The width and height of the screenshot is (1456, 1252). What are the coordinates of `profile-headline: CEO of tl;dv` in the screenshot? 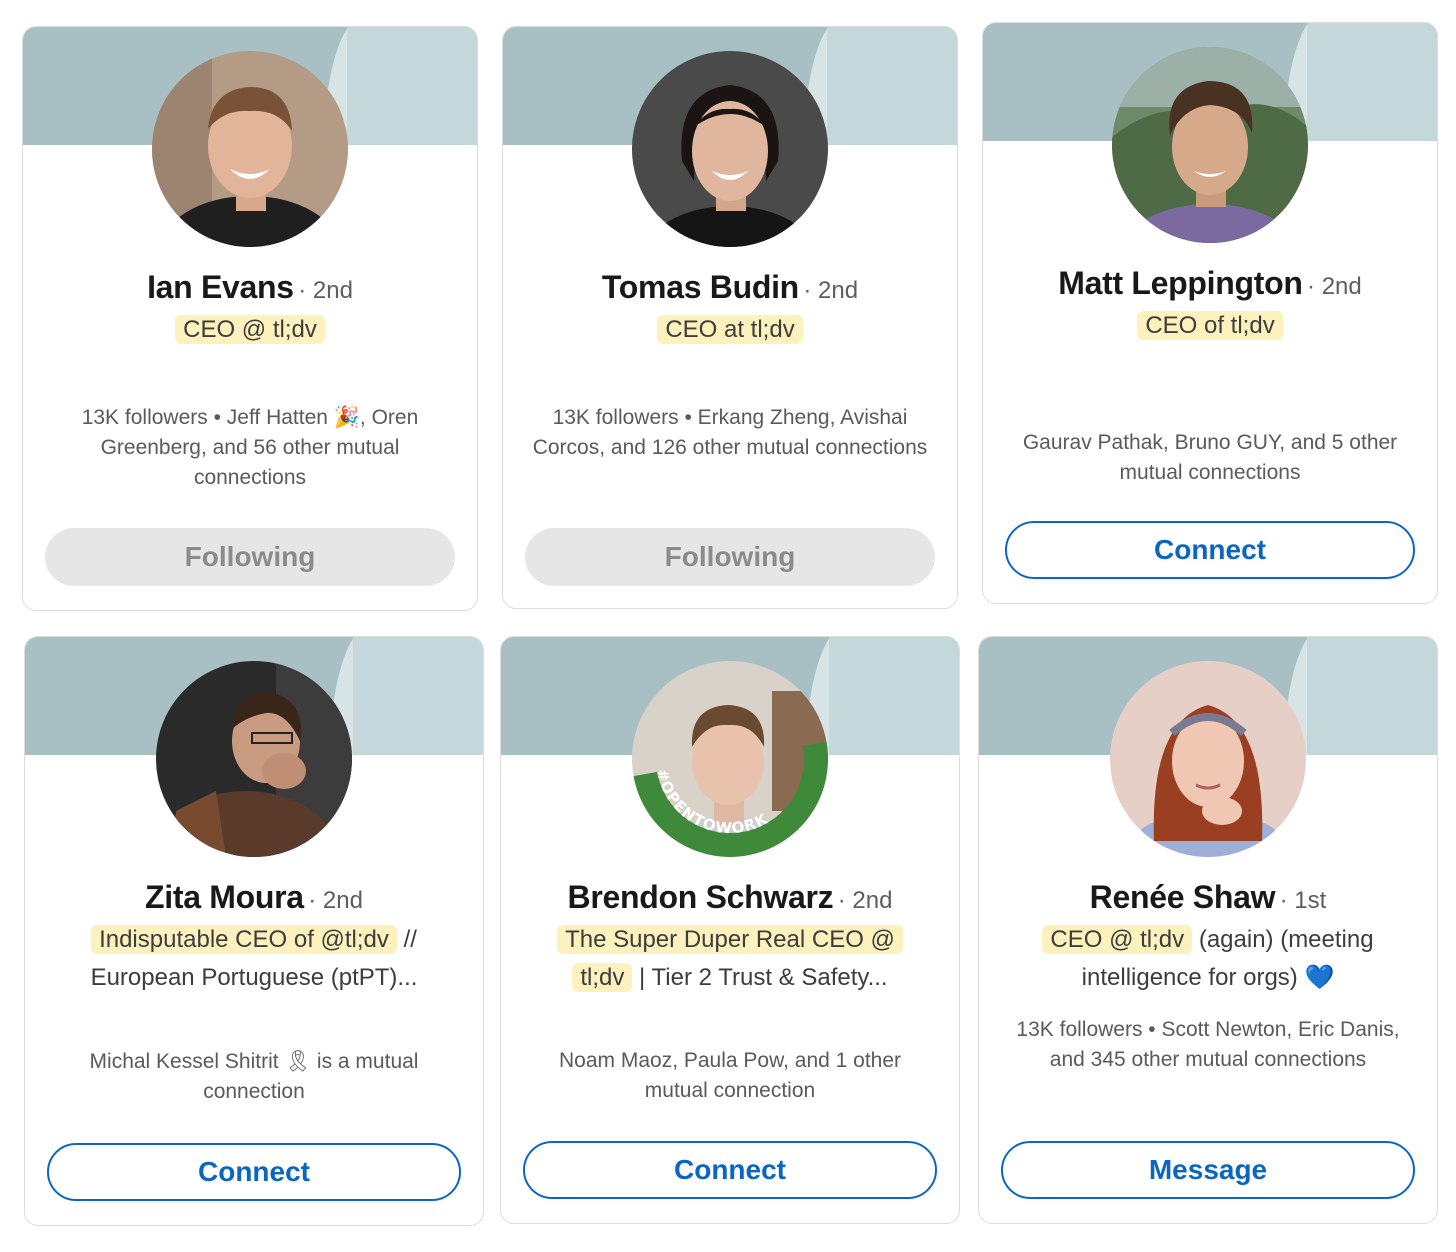 It's located at (1210, 326).